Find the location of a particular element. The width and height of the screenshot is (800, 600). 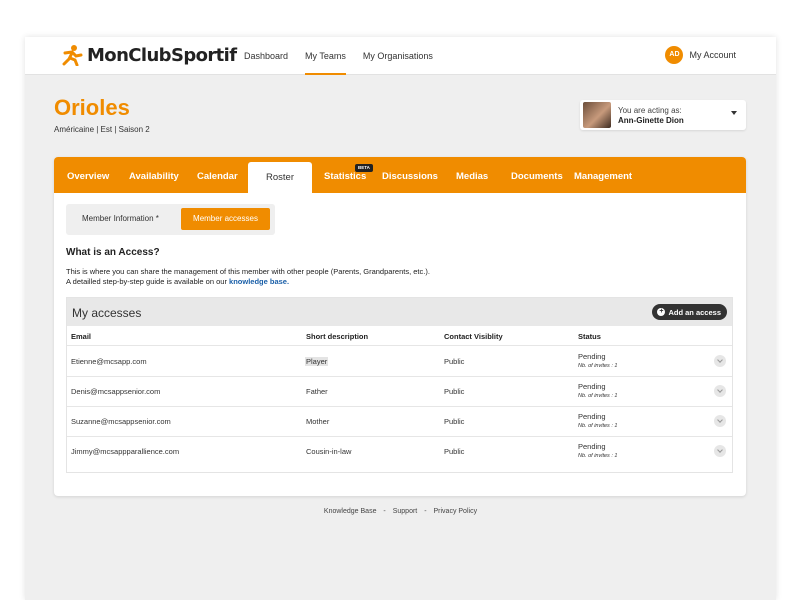

knowledge-base-link: knowledge base. is located at coordinates (259, 281).